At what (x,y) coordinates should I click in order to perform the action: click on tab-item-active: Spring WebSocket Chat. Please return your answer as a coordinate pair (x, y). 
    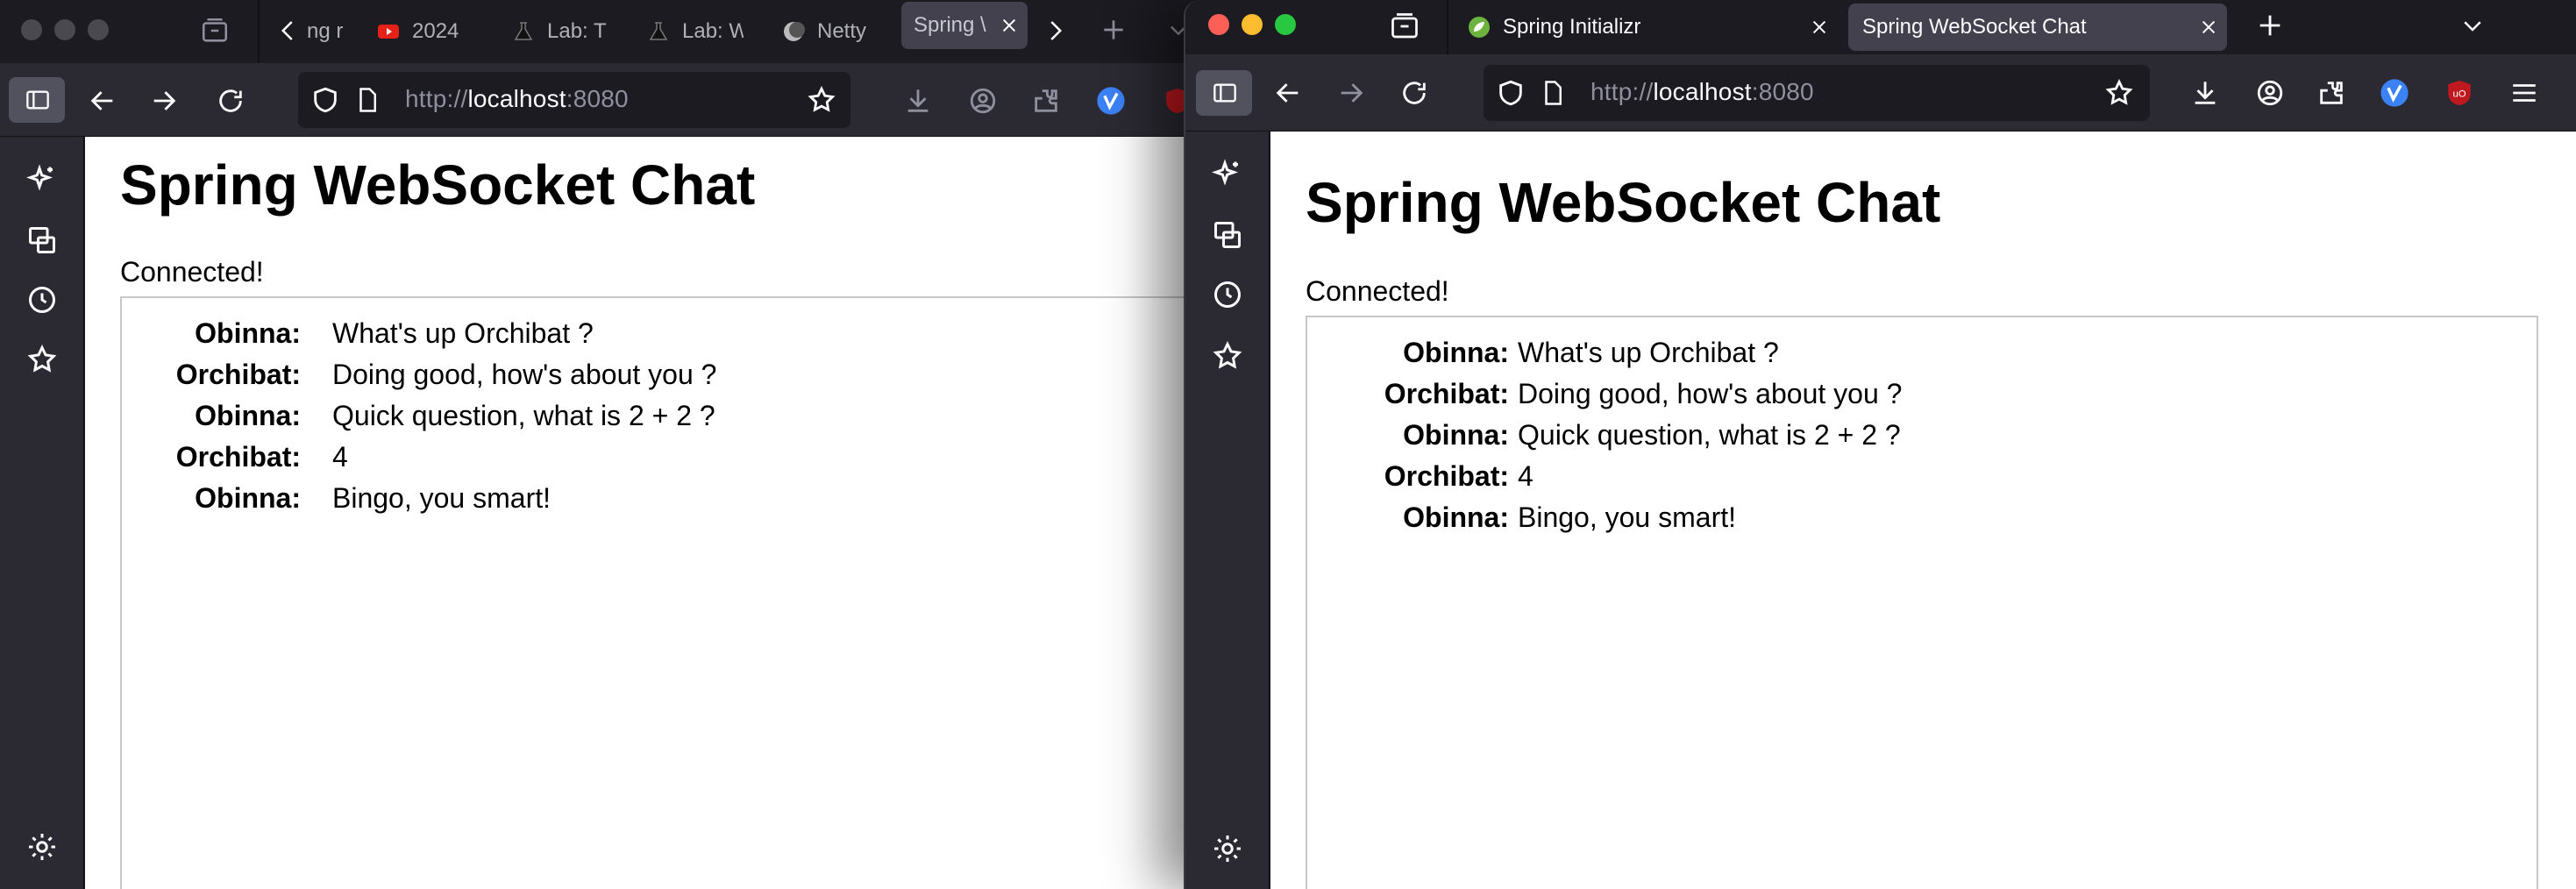
    Looking at the image, I should click on (2037, 28).